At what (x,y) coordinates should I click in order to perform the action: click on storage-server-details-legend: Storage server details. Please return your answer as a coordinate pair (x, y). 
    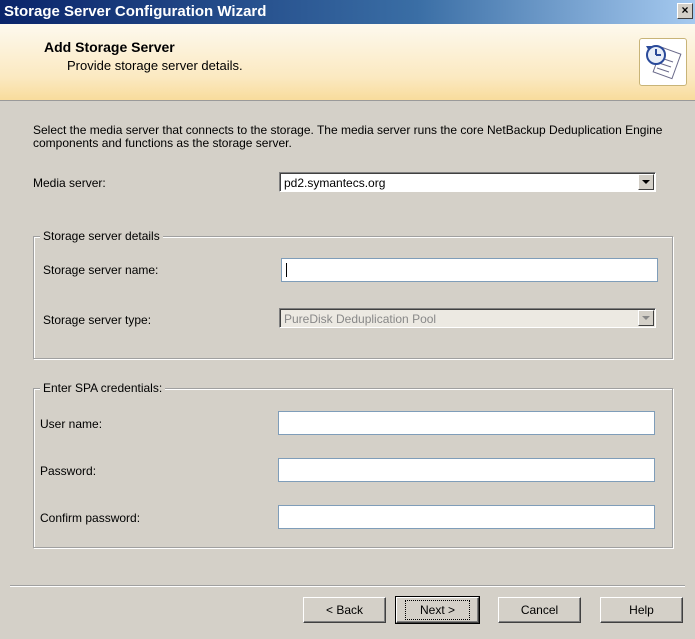
    Looking at the image, I should click on (101, 236).